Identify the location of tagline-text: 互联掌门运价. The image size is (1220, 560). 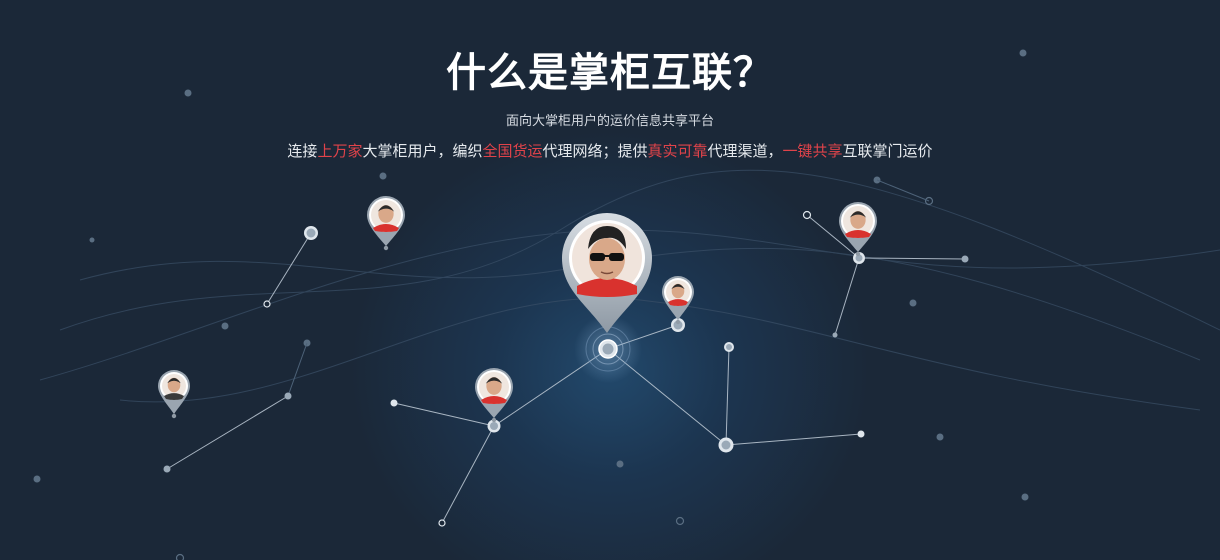
(887, 151).